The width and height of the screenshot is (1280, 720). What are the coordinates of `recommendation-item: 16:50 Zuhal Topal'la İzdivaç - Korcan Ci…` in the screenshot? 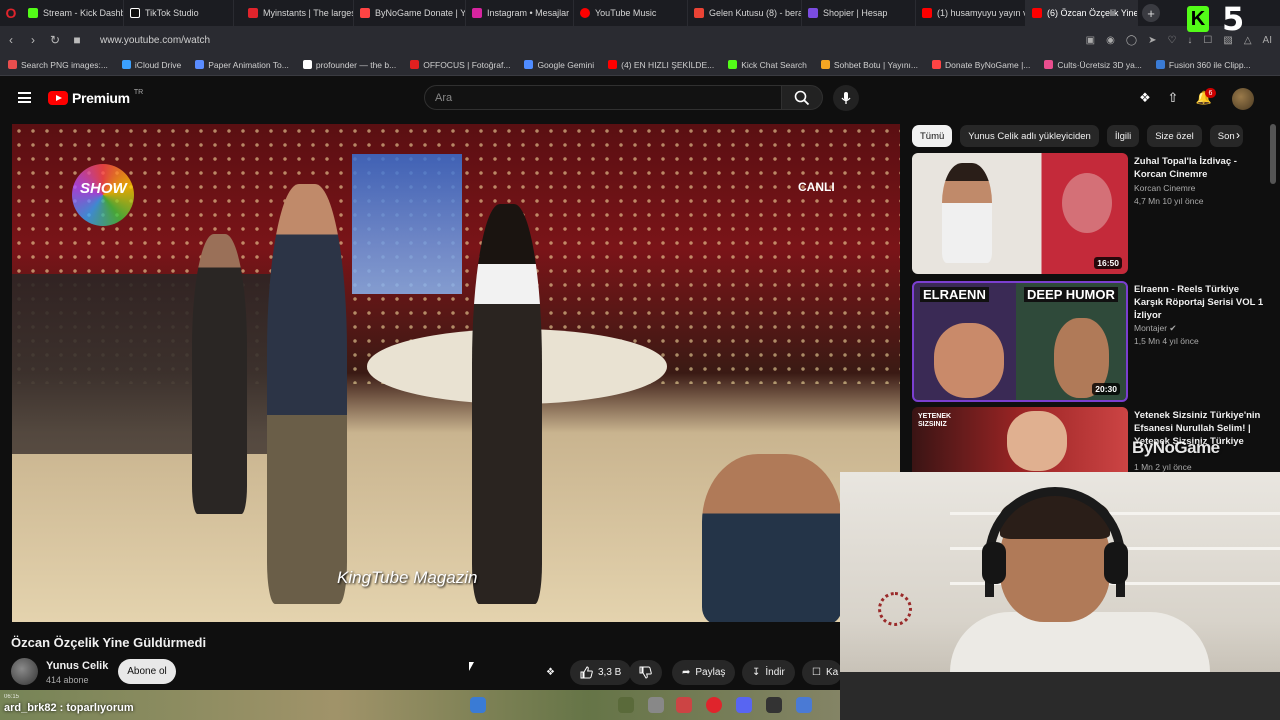 It's located at (1090, 214).